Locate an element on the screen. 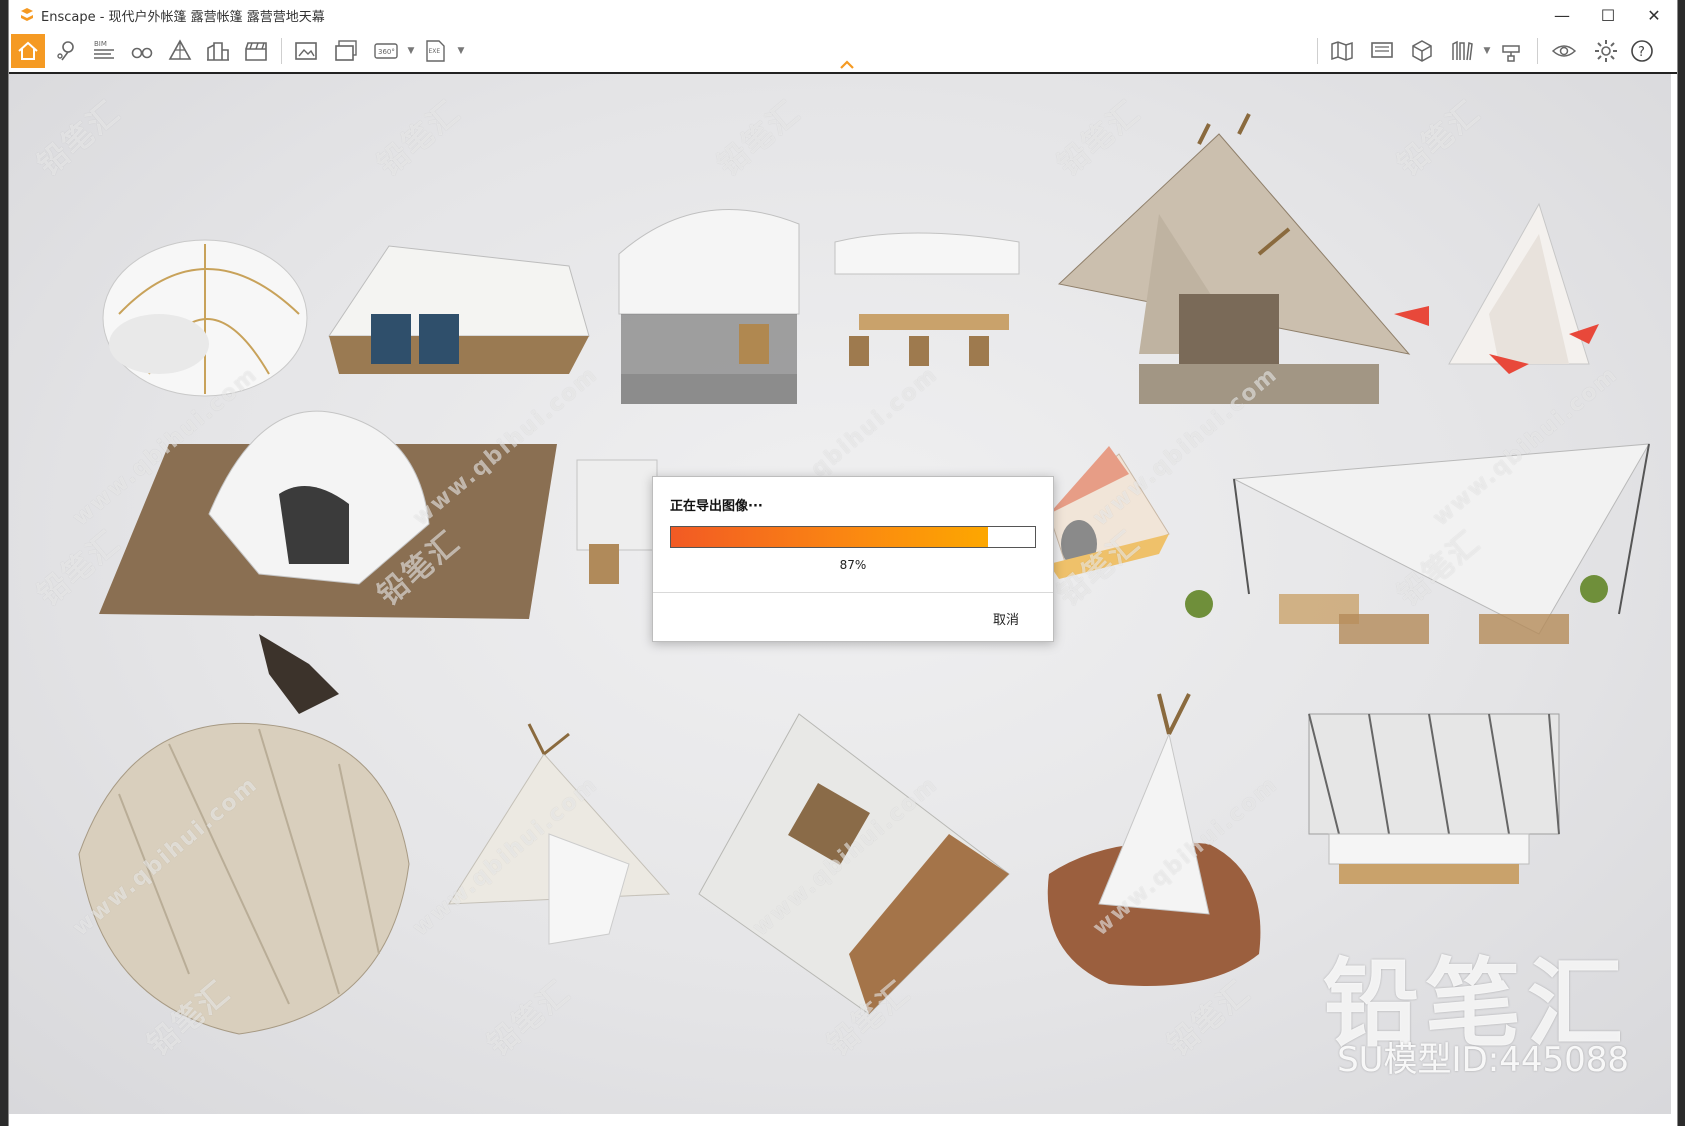  screenshot-button is located at coordinates (306, 51).